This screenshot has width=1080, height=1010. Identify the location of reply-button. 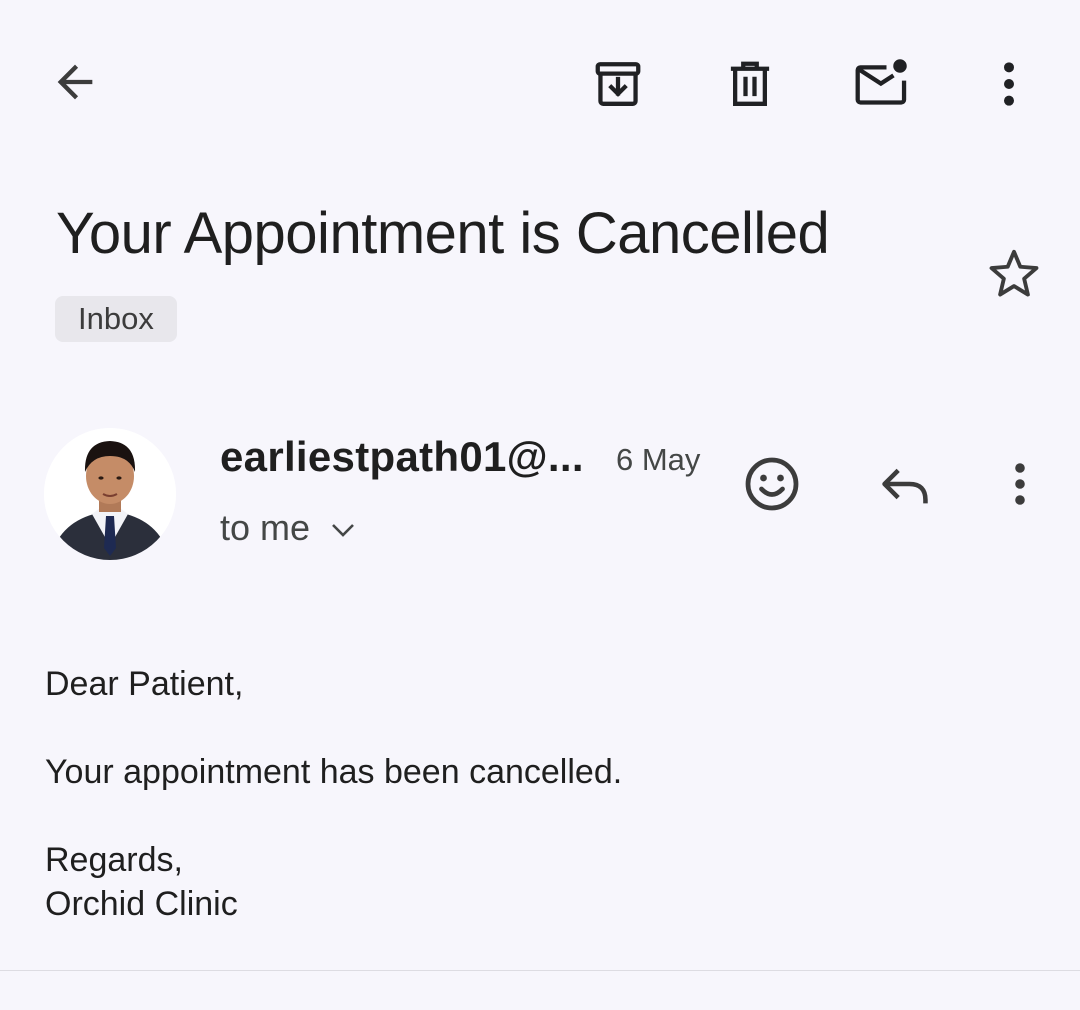
(905, 484).